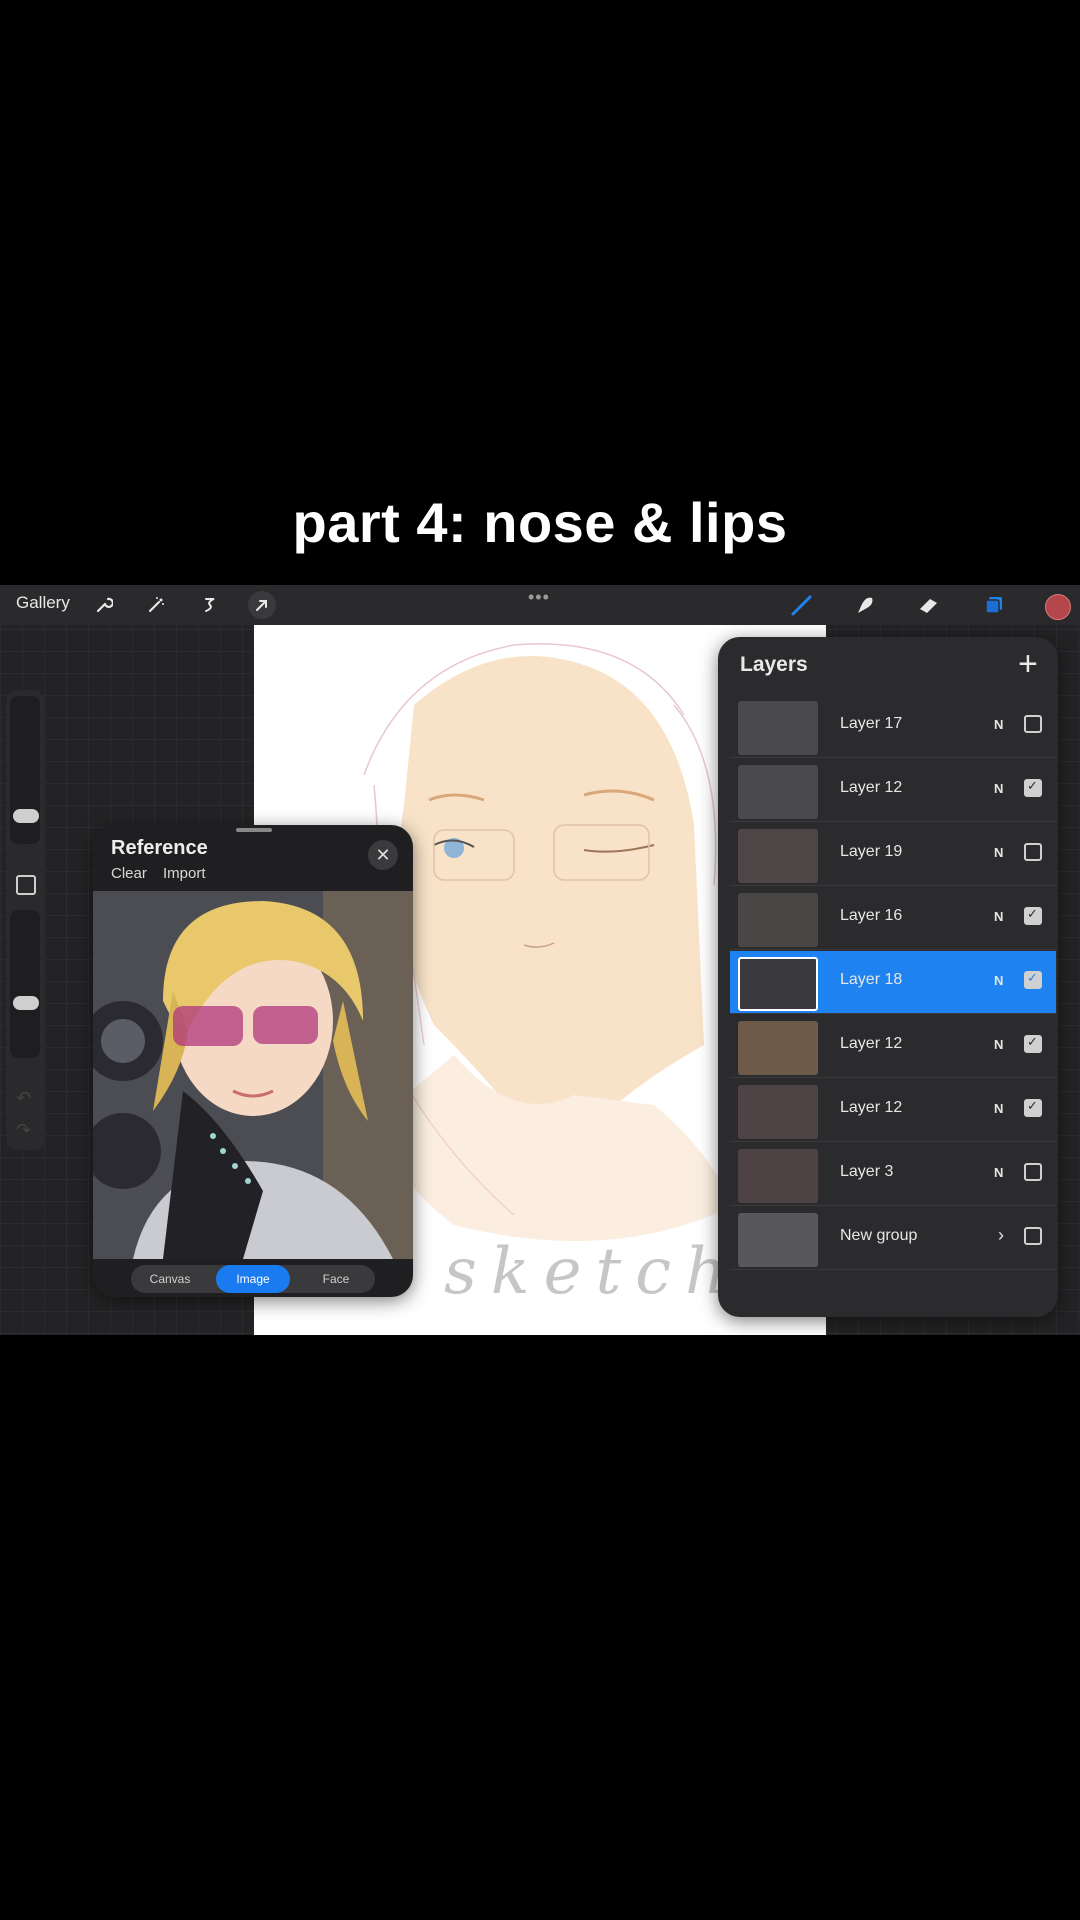 This screenshot has width=1080, height=1920. Describe the element at coordinates (253, 1075) in the screenshot. I see `reference-image` at that location.